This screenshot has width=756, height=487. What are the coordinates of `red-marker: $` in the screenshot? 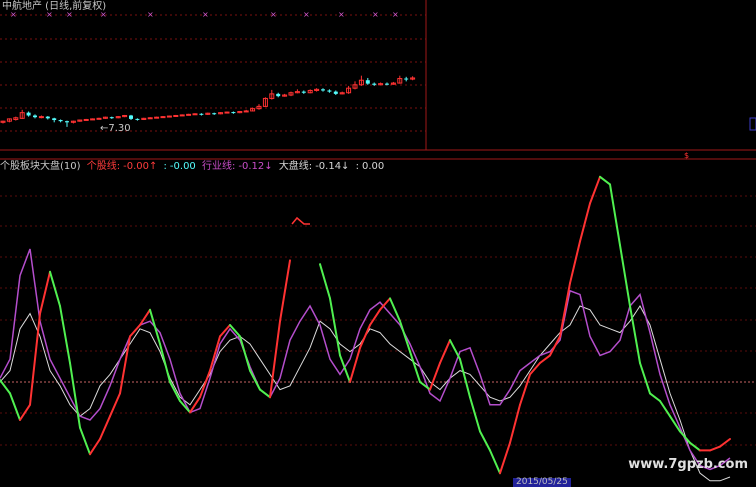 It's located at (686, 155).